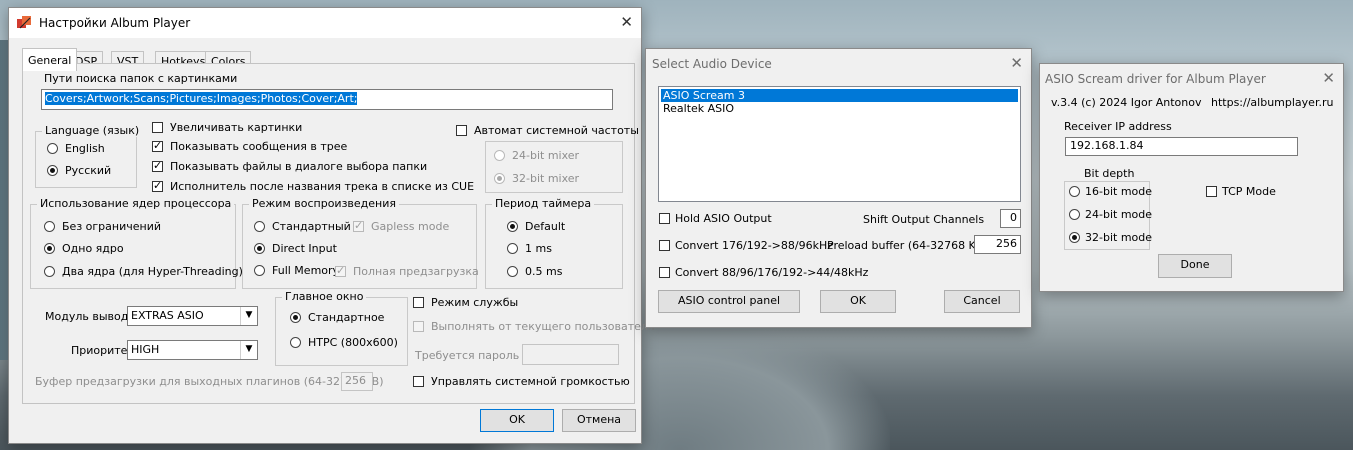  I want to click on ip-input: 192.168.1.84, so click(1181, 146).